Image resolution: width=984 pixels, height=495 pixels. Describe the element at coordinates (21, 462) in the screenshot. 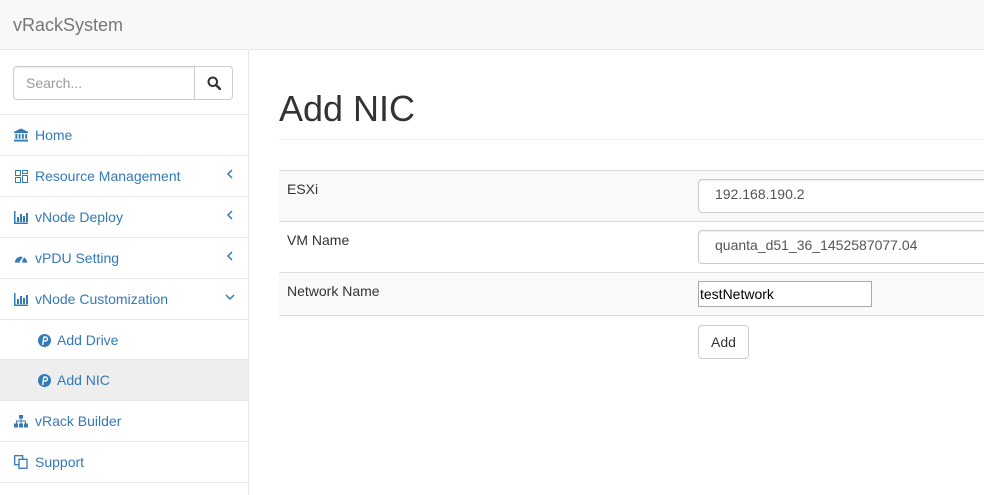

I see `copy-icon` at that location.